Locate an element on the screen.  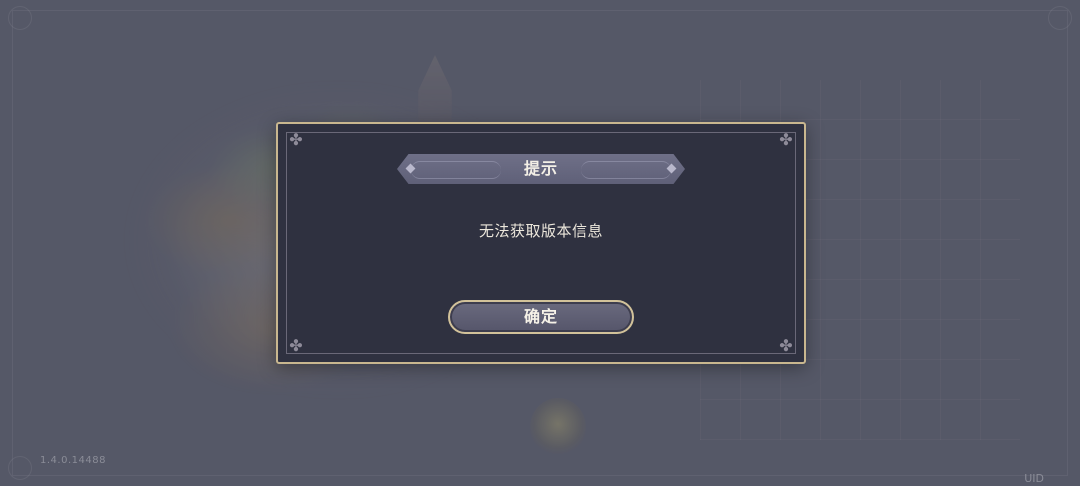
title-banner: 提示 is located at coordinates (541, 169).